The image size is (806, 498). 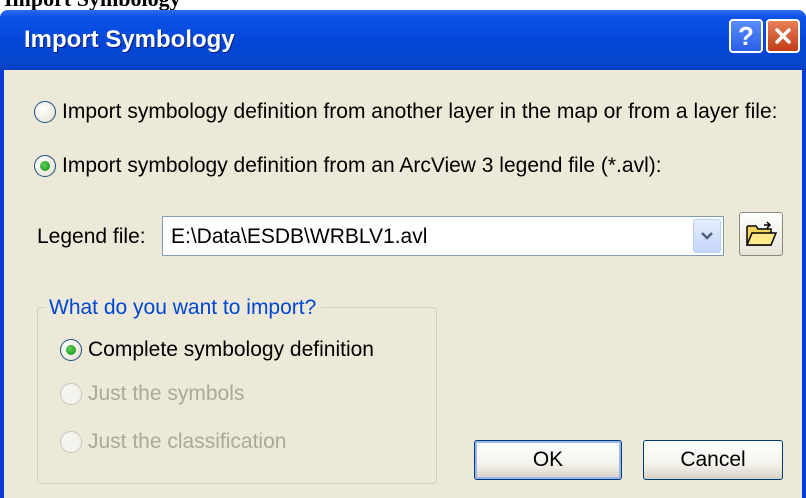 What do you see at coordinates (166, 393) in the screenshot?
I see `just-symbols-label: Just the symbols` at bounding box center [166, 393].